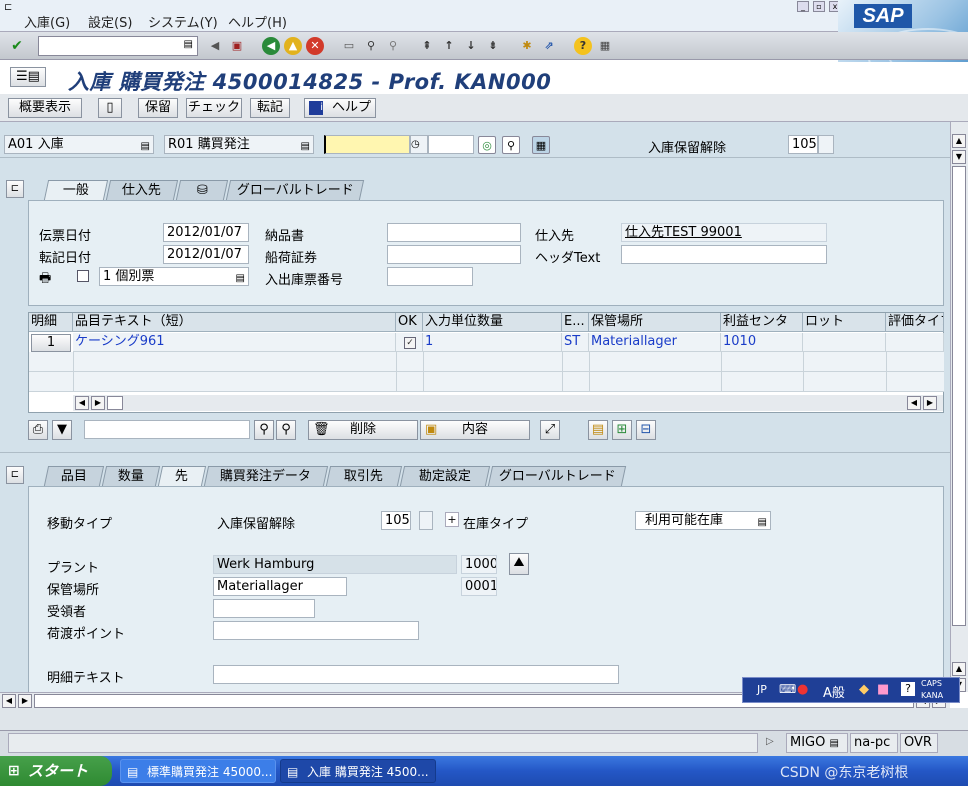  What do you see at coordinates (315, 46) in the screenshot?
I see `cancel-icon: ✕` at bounding box center [315, 46].